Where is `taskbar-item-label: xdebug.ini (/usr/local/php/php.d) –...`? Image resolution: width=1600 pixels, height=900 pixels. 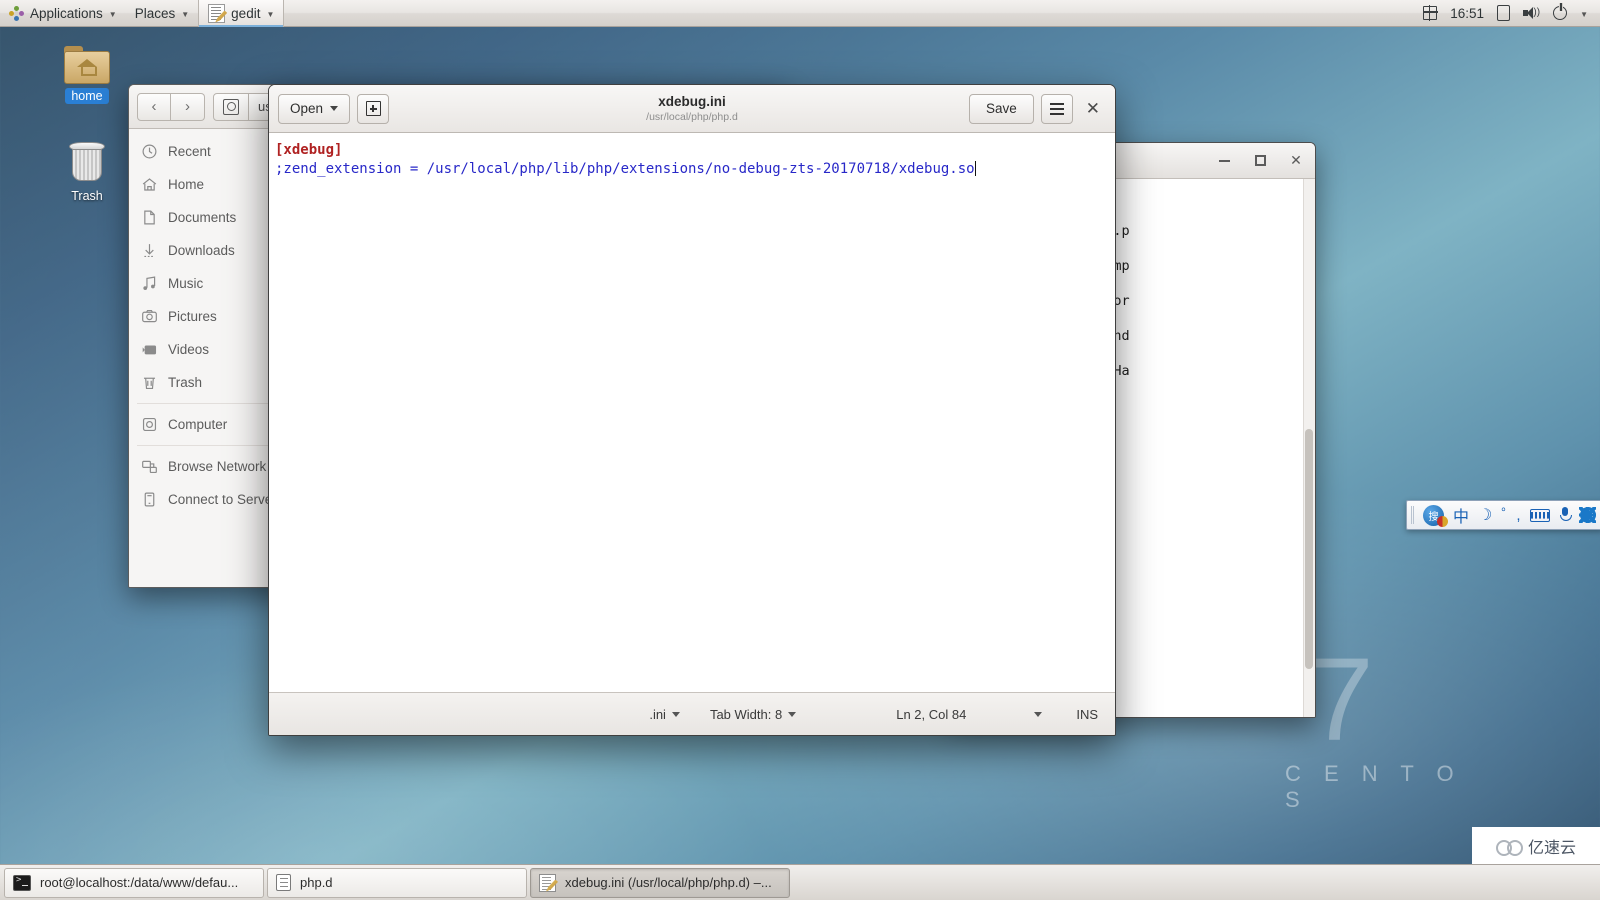 taskbar-item-label: xdebug.ini (/usr/local/php/php.d) –... is located at coordinates (668, 882).